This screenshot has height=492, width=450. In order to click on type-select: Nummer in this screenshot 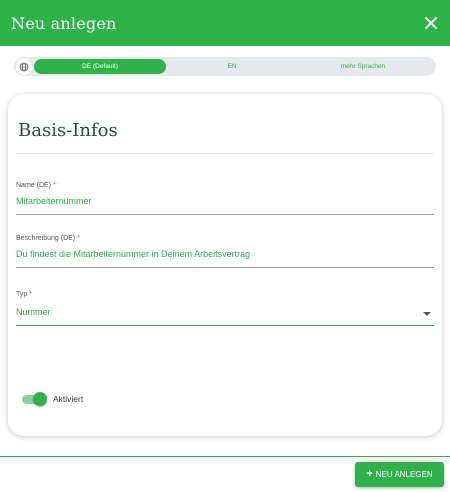, I will do `click(225, 313)`.